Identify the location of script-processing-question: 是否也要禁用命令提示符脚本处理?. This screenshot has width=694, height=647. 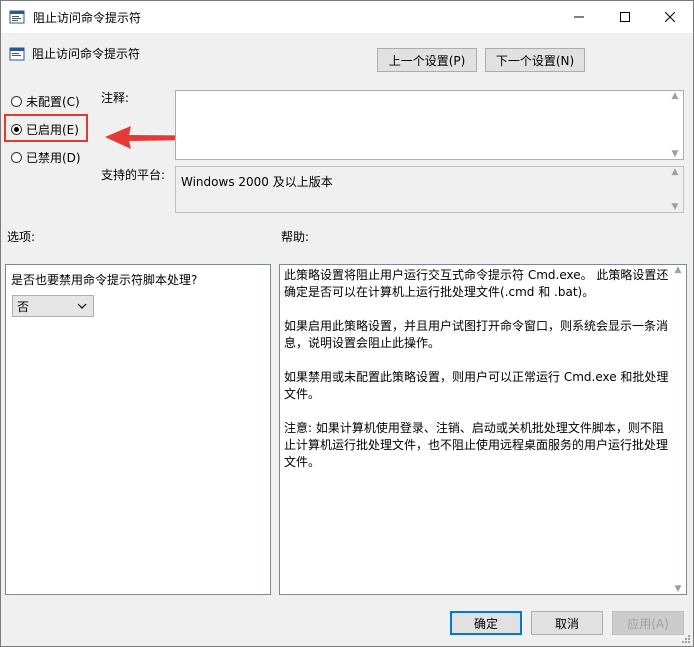
(104, 280).